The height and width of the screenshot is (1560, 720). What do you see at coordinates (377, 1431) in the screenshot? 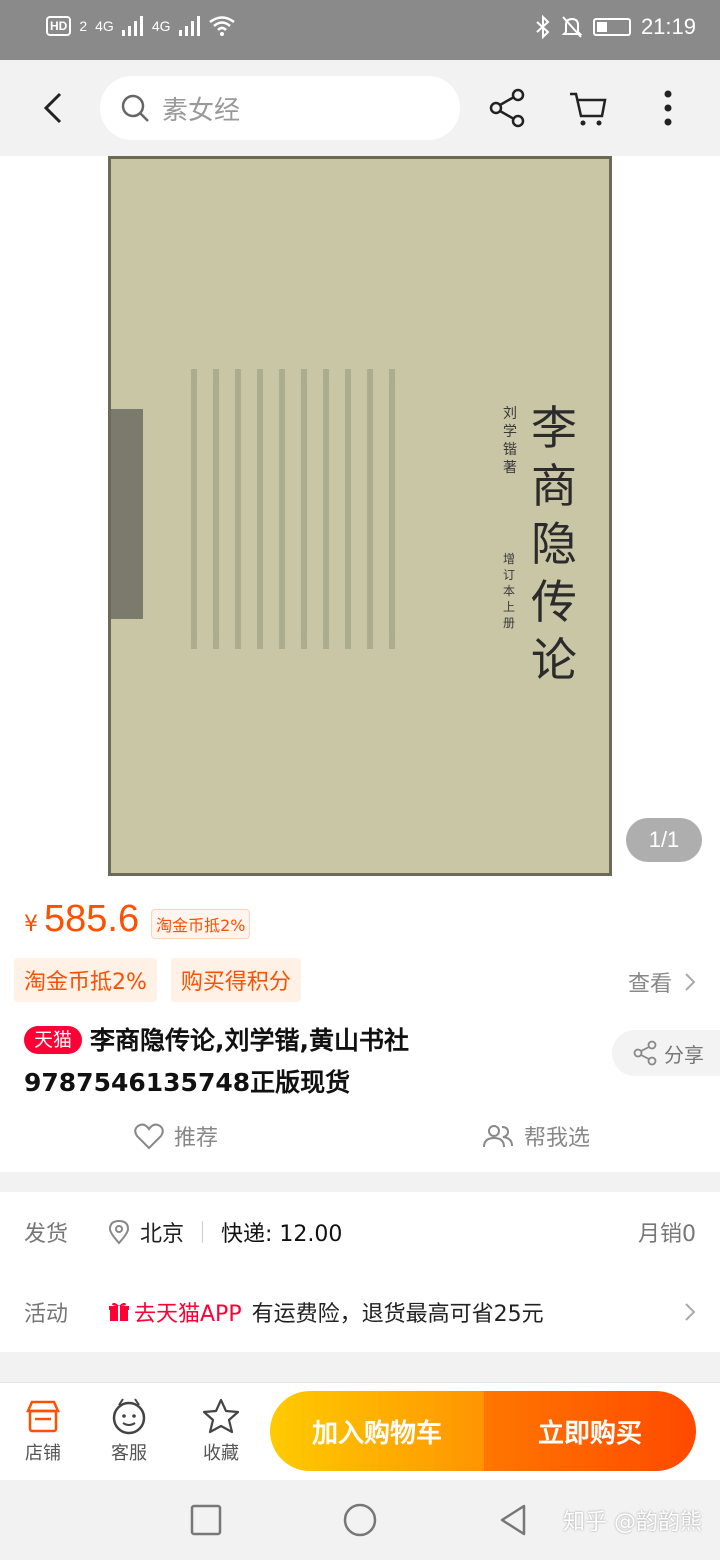
I see `add-to-cart-button: 加入购物车` at bounding box center [377, 1431].